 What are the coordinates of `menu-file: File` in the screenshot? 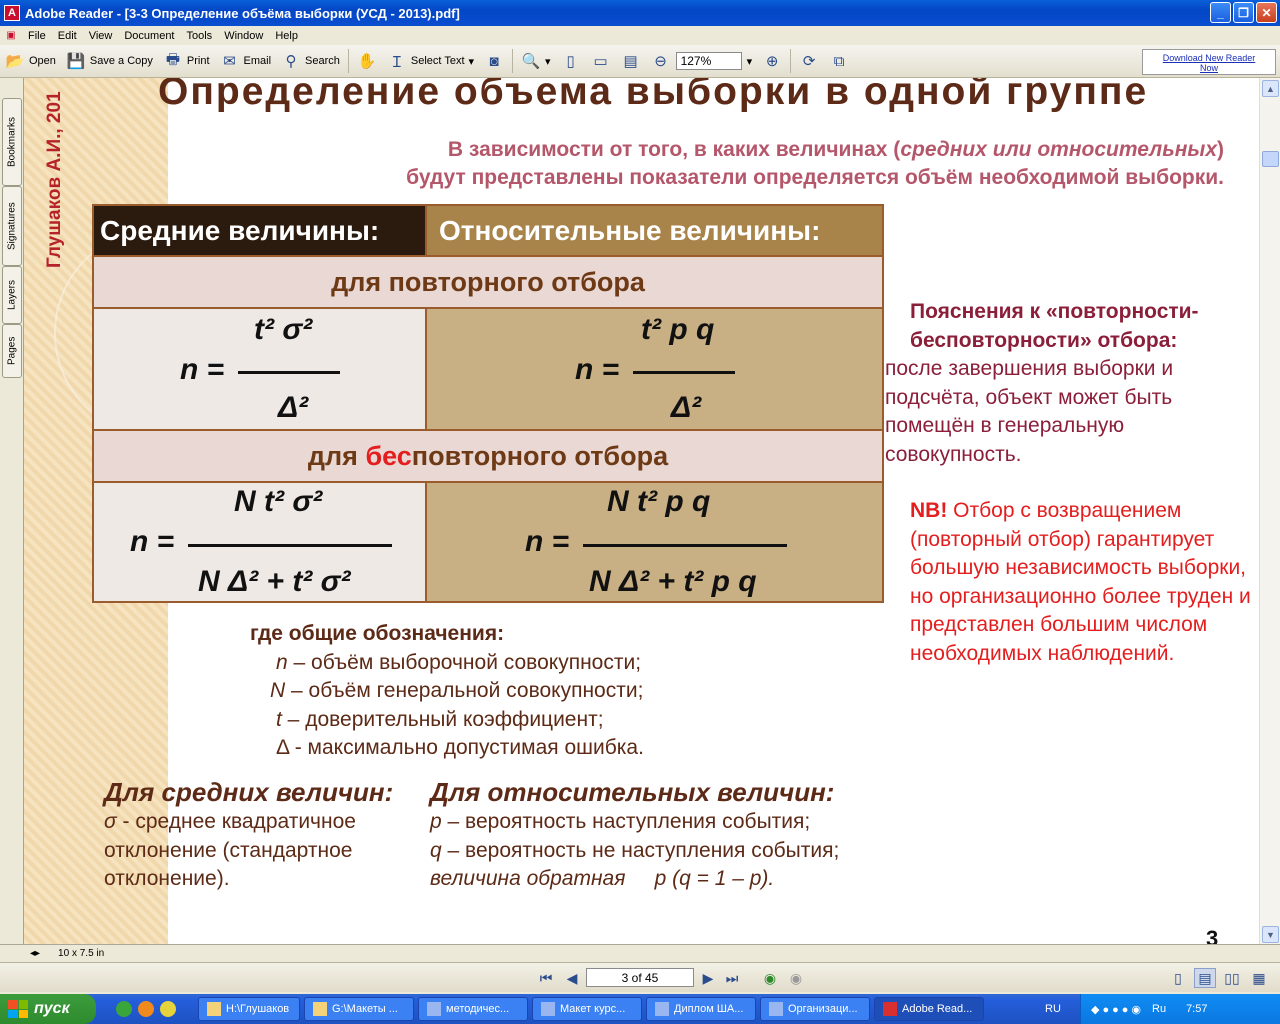 It's located at (37, 36).